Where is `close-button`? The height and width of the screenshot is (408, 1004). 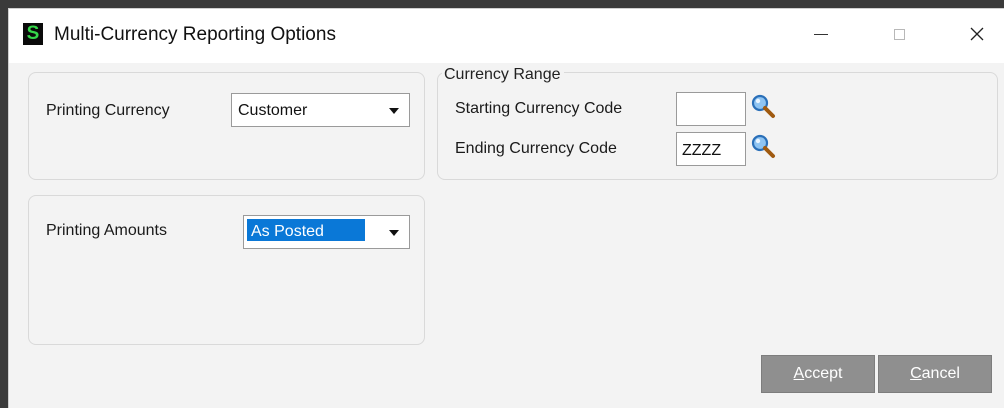 close-button is located at coordinates (977, 34).